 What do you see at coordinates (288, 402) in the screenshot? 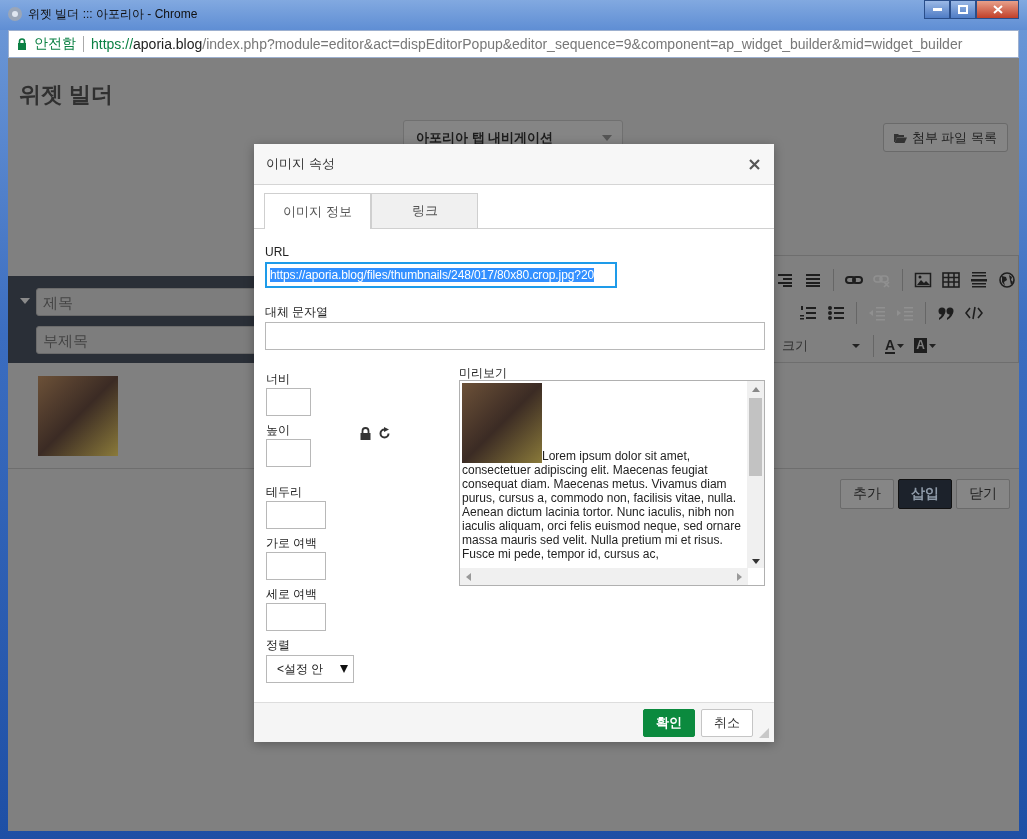
I see `width-field` at bounding box center [288, 402].